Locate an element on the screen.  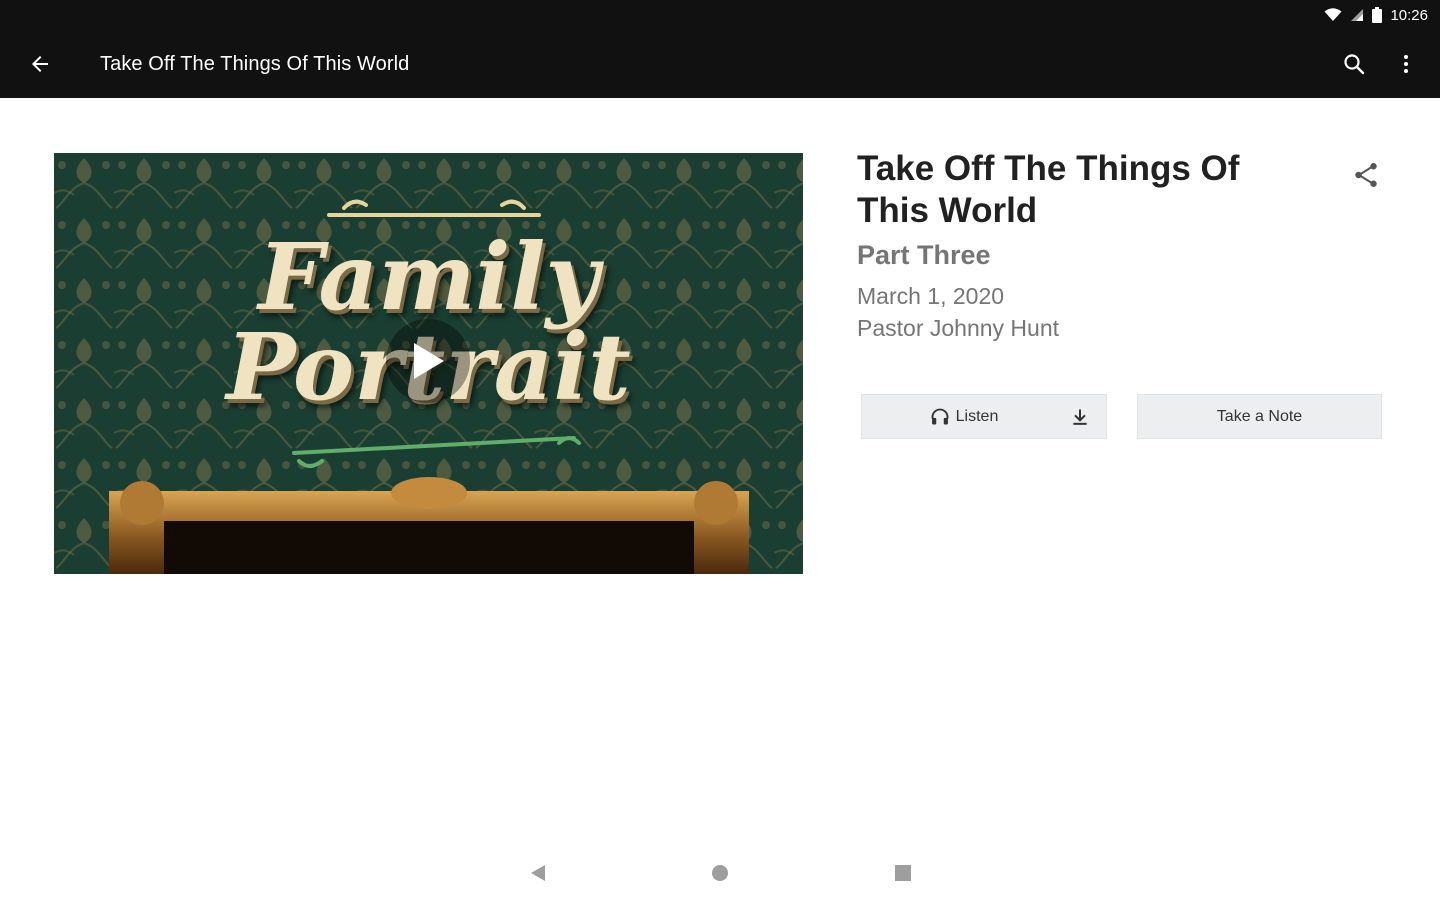
share-button is located at coordinates (1366, 175).